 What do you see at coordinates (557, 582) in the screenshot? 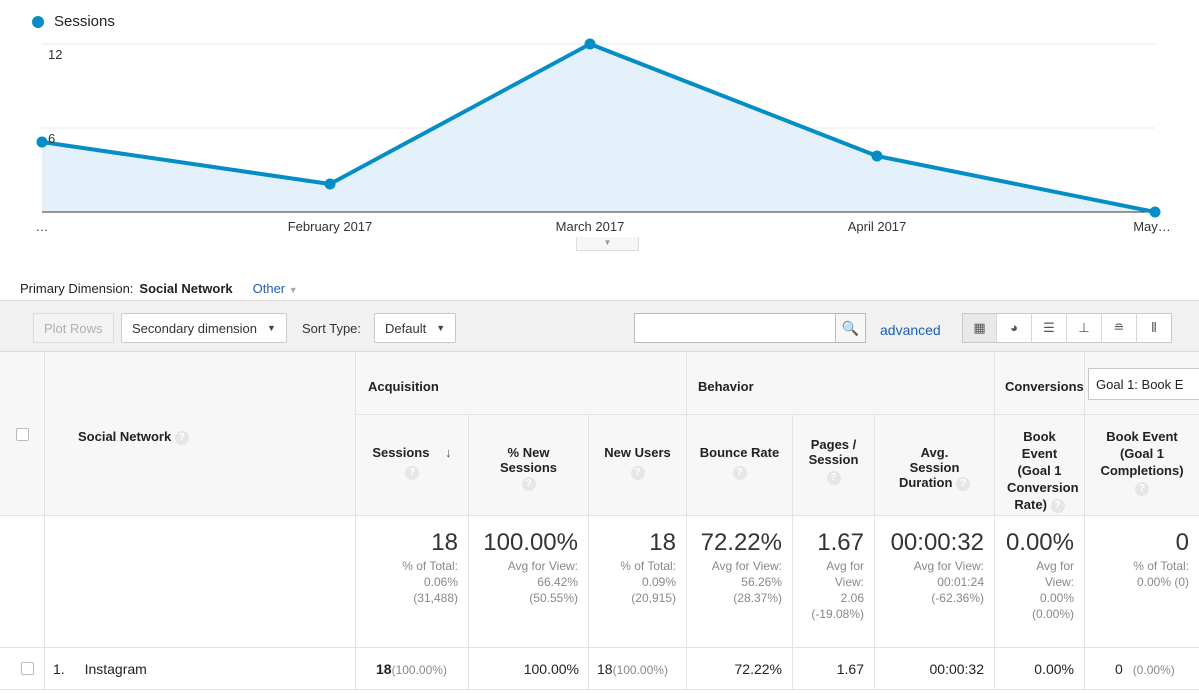
I see `totals-subtext: 66.42%` at bounding box center [557, 582].